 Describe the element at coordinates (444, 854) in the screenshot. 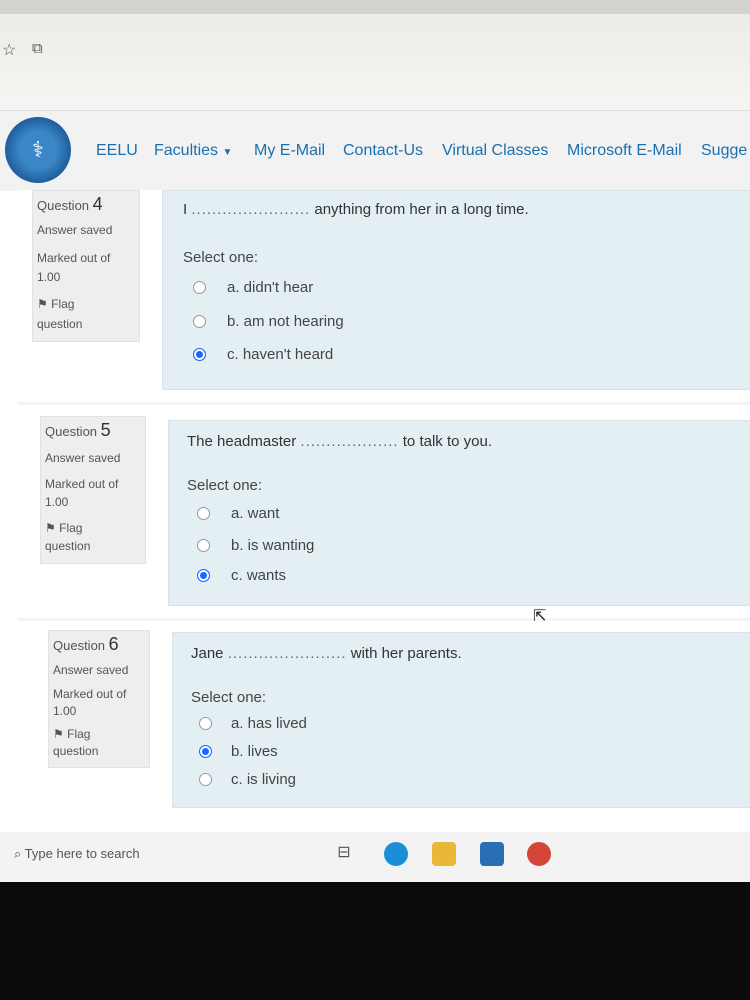

I see `file-explorer-icon` at that location.